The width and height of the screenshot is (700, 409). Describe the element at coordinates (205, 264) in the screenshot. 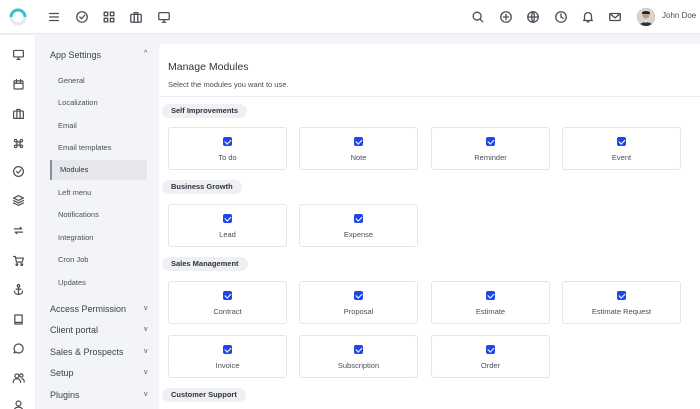

I see `group-label-sales-management: Sales Management` at that location.